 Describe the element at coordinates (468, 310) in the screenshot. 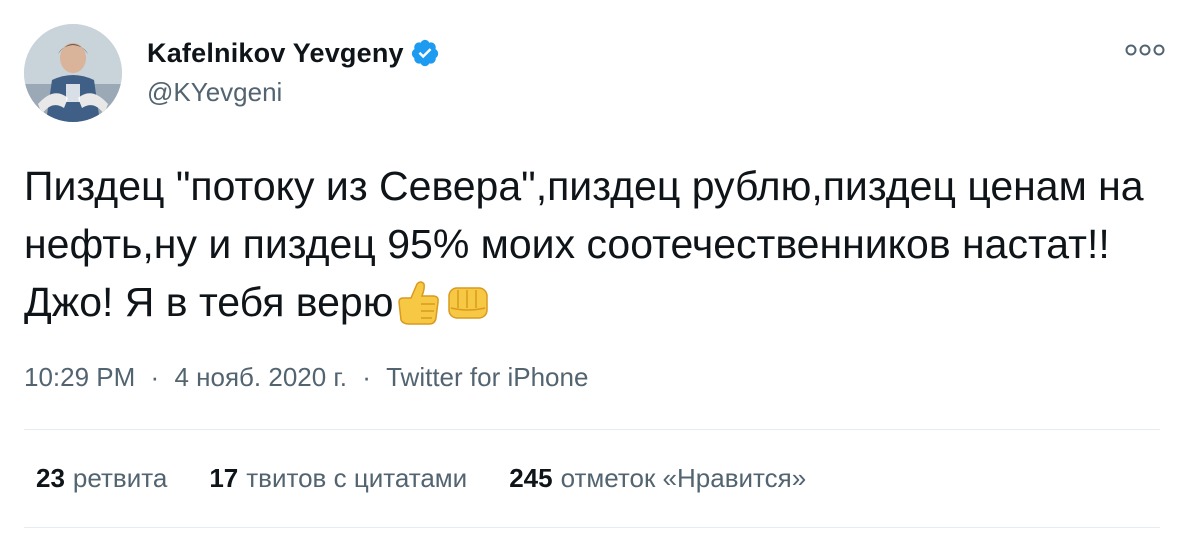

I see `raised-fist-emoji` at that location.